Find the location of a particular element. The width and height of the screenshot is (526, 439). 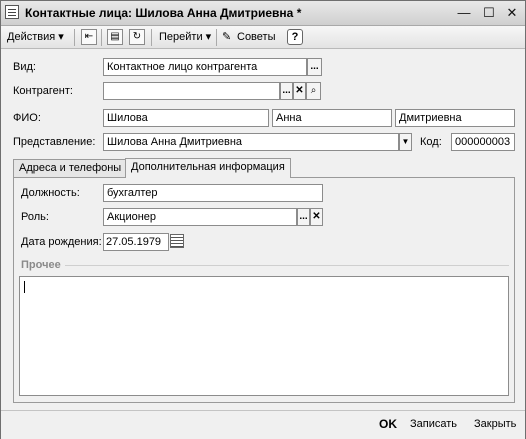

form-icon is located at coordinates (12, 12).